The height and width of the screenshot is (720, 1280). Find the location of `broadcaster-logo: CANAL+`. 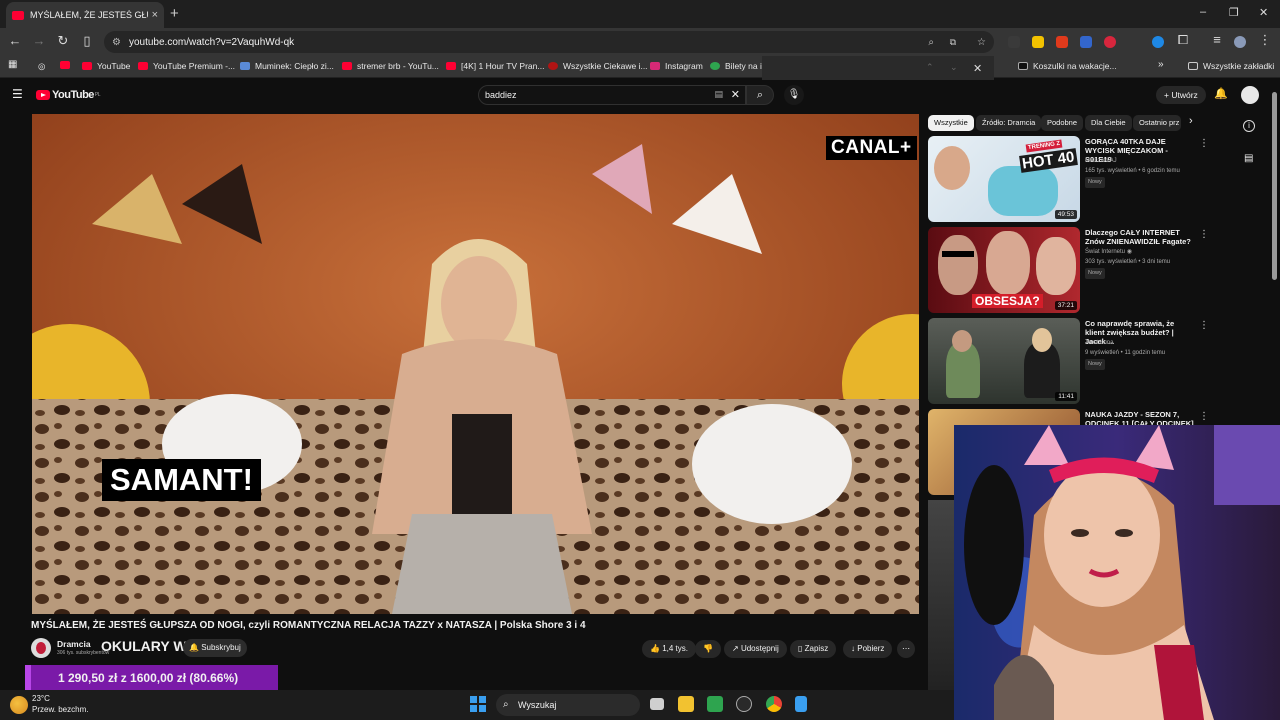

broadcaster-logo: CANAL+ is located at coordinates (871, 148).